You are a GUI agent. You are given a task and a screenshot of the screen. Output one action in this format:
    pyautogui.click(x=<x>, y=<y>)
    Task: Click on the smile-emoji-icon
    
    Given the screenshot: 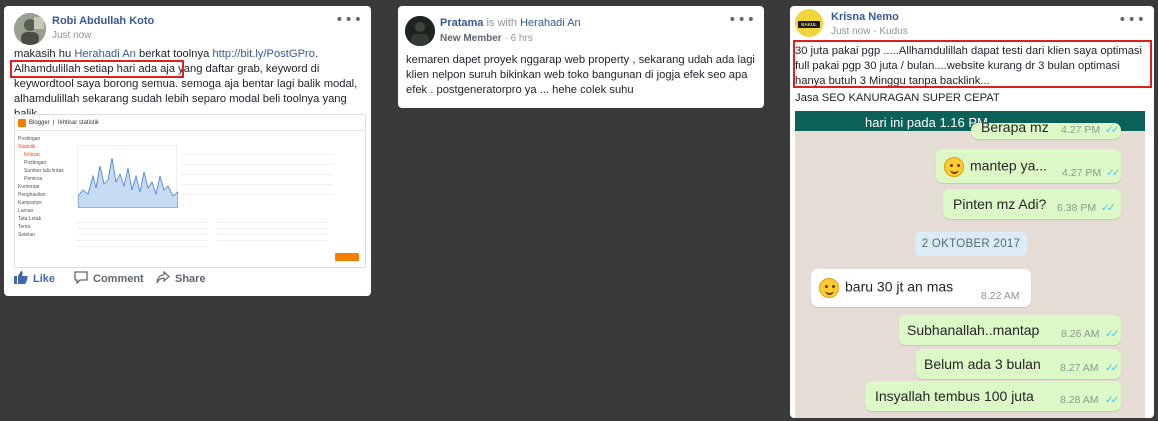 What is the action you would take?
    pyautogui.click(x=829, y=288)
    